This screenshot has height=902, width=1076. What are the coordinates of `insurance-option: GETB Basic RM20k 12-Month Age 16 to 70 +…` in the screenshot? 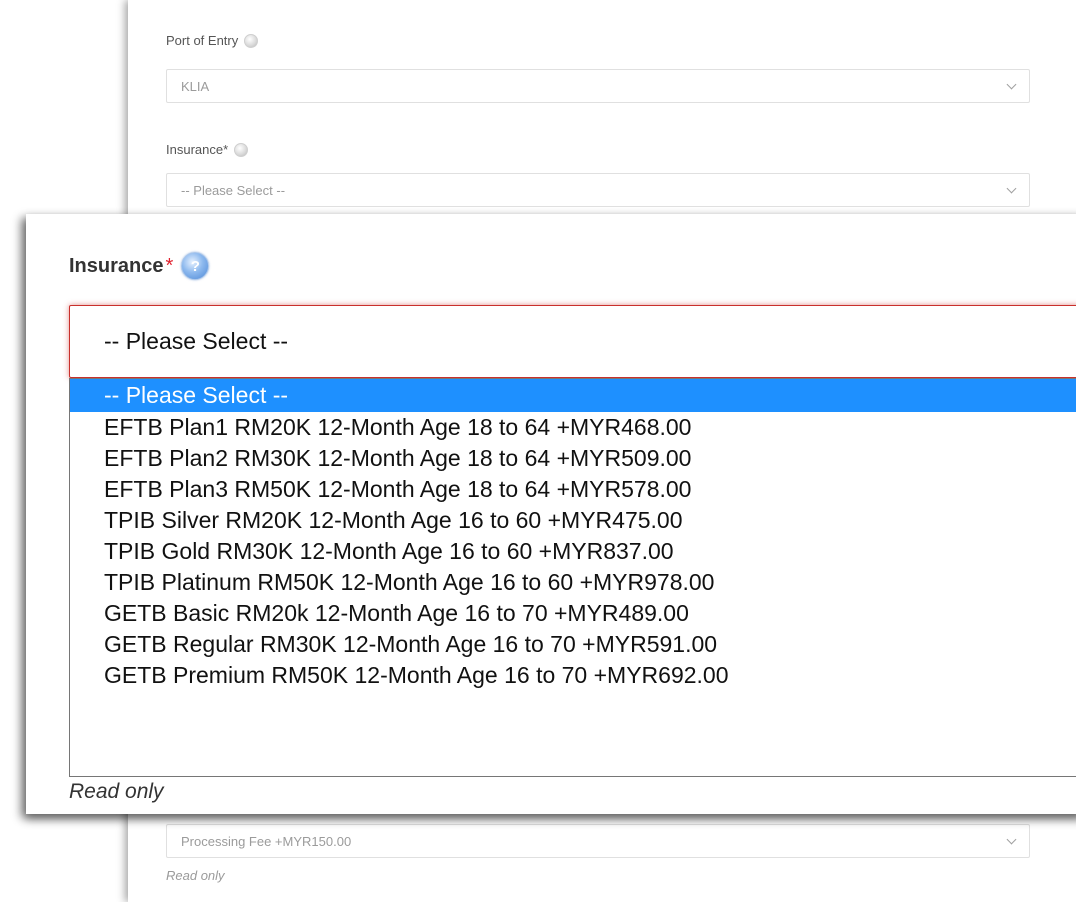 It's located at (573, 613).